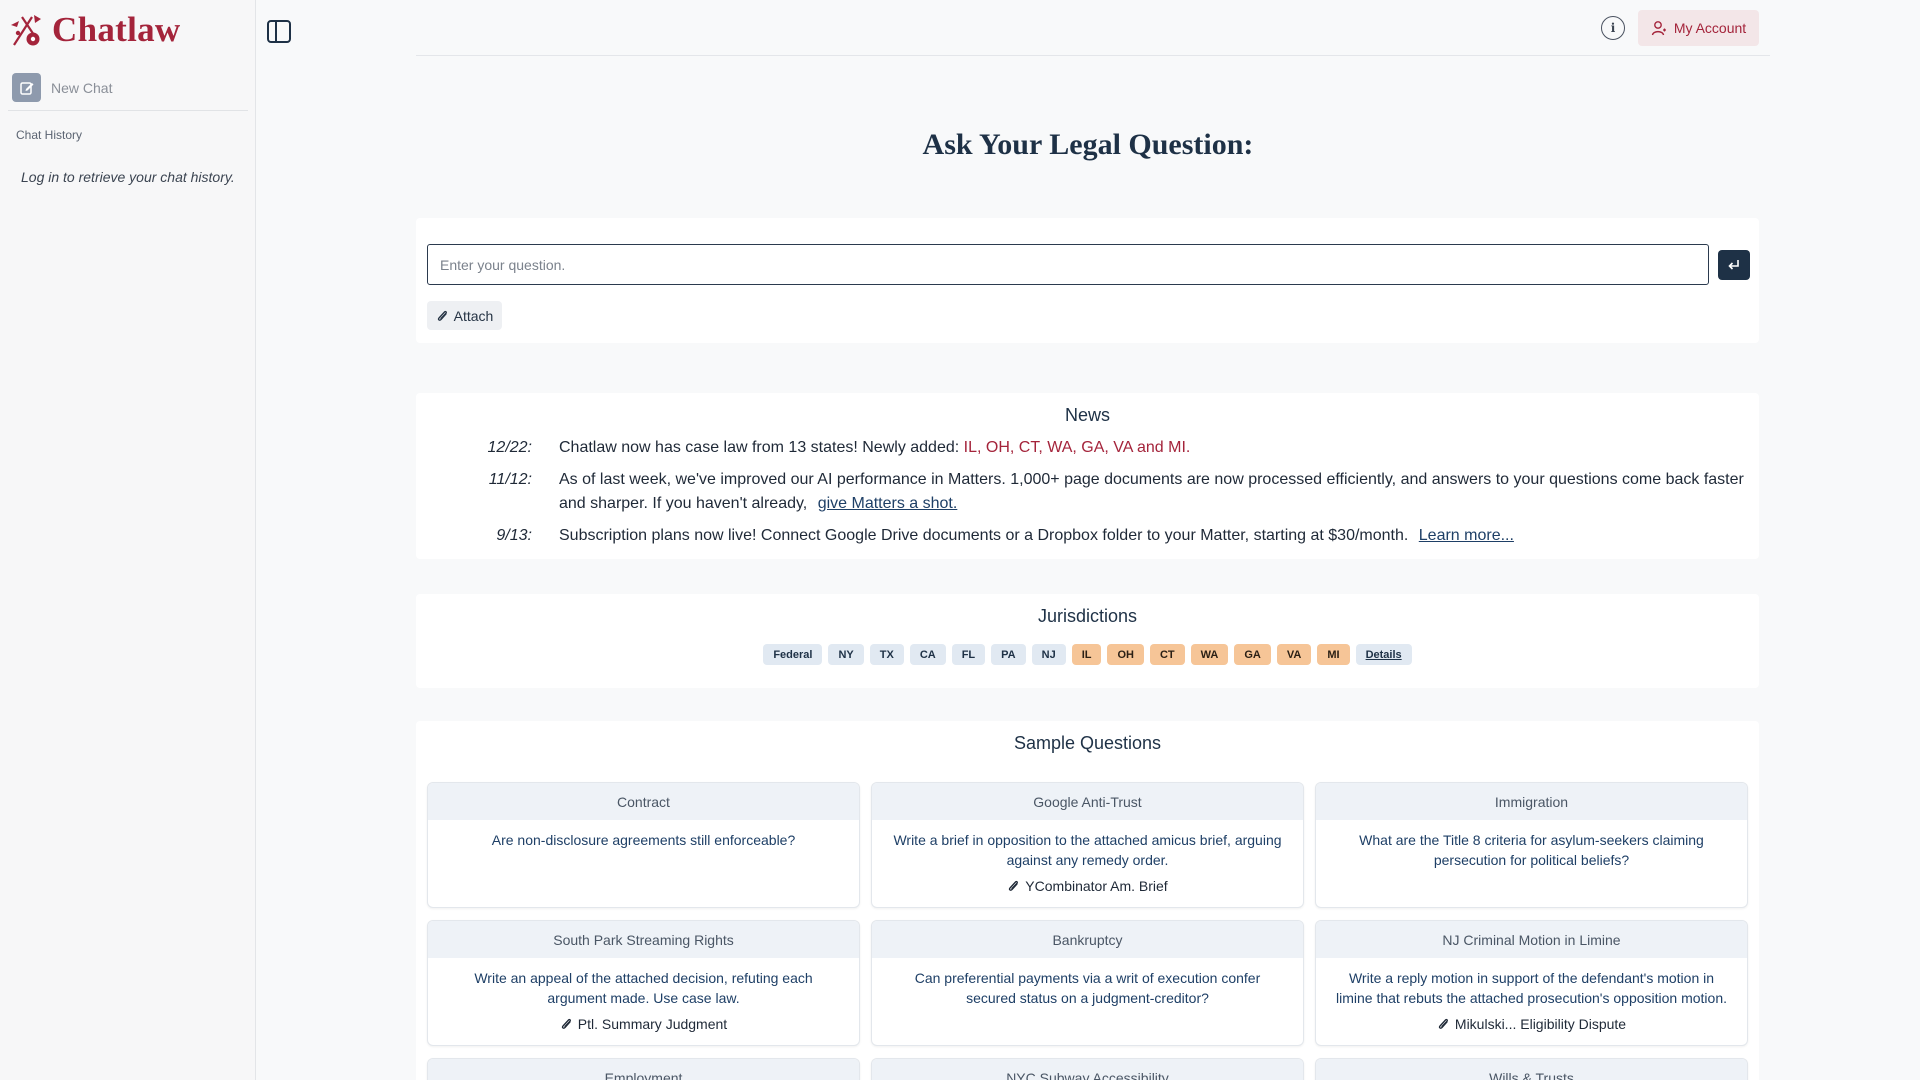  I want to click on jurisdictions-title: Jurisdictions, so click(1087, 616).